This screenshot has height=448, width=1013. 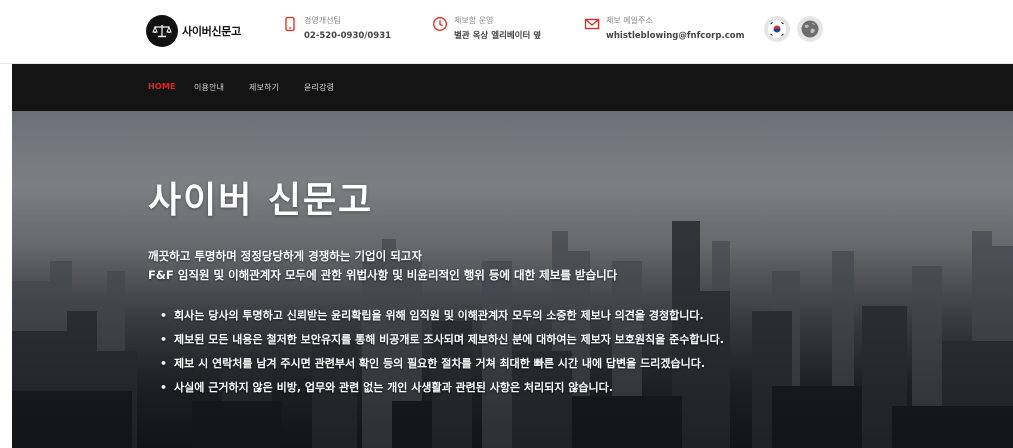 I want to click on contact-email: 제보 메일주소 whistleblowing@fnfcorp.com, so click(x=664, y=31).